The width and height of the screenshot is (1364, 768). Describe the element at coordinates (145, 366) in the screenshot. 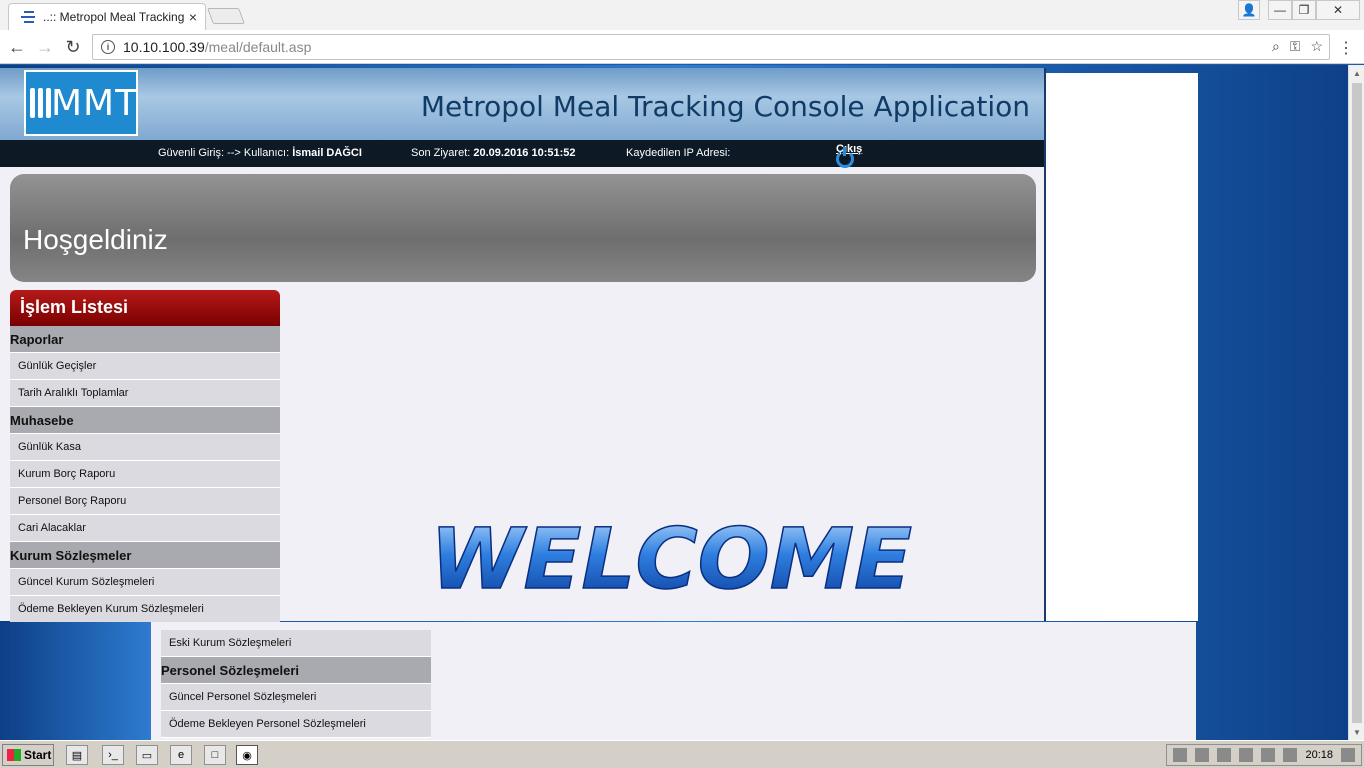

I see `menu-item-gunluk-gecisler: Günlük Geçişler` at that location.